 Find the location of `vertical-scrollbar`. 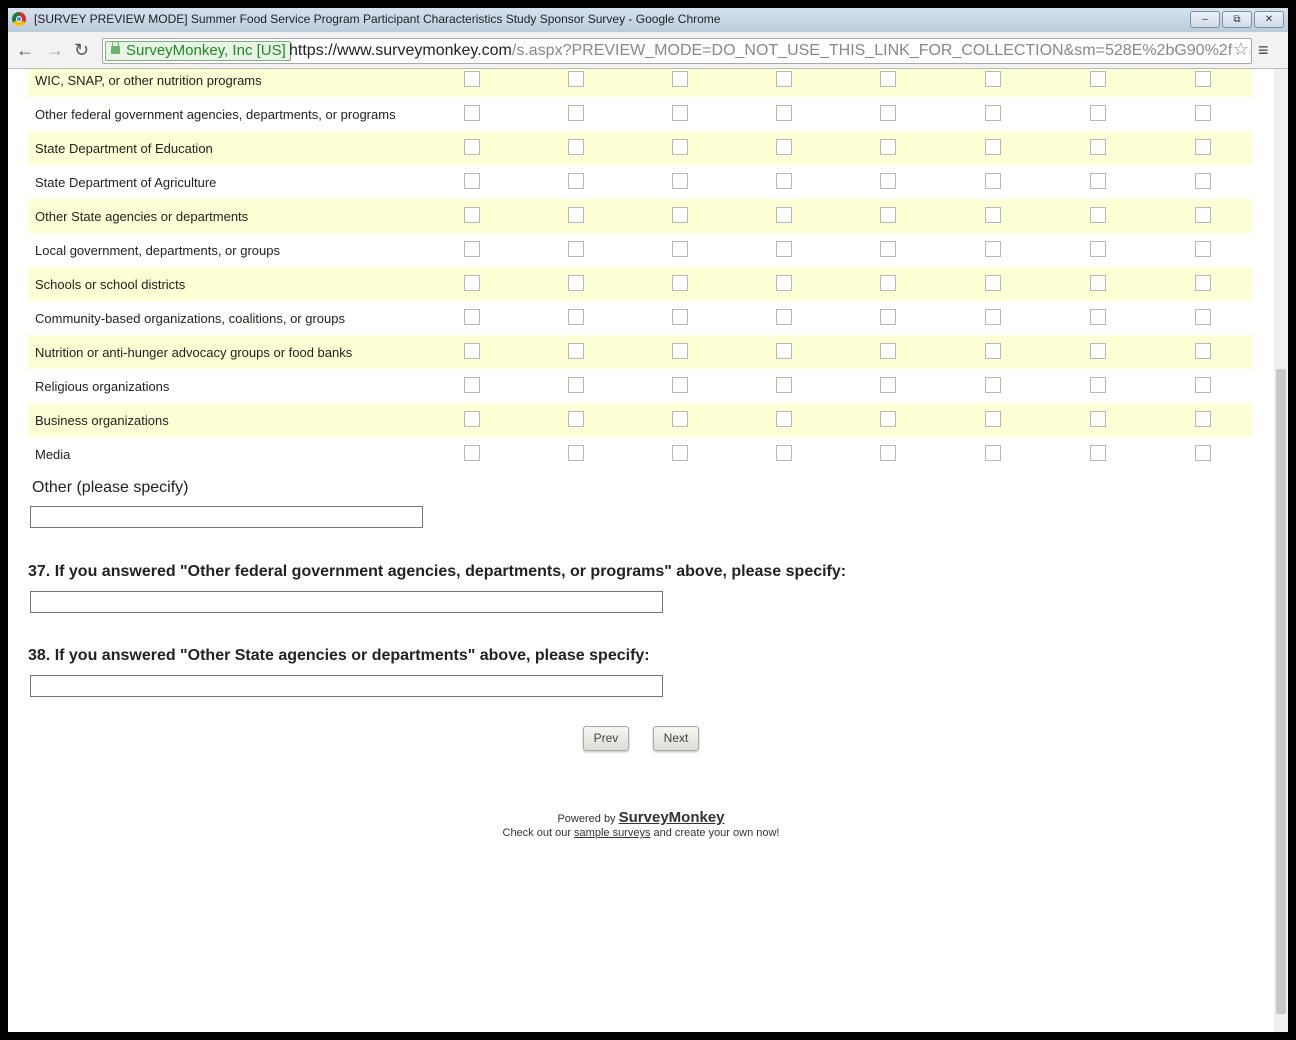

vertical-scrollbar is located at coordinates (1281, 550).